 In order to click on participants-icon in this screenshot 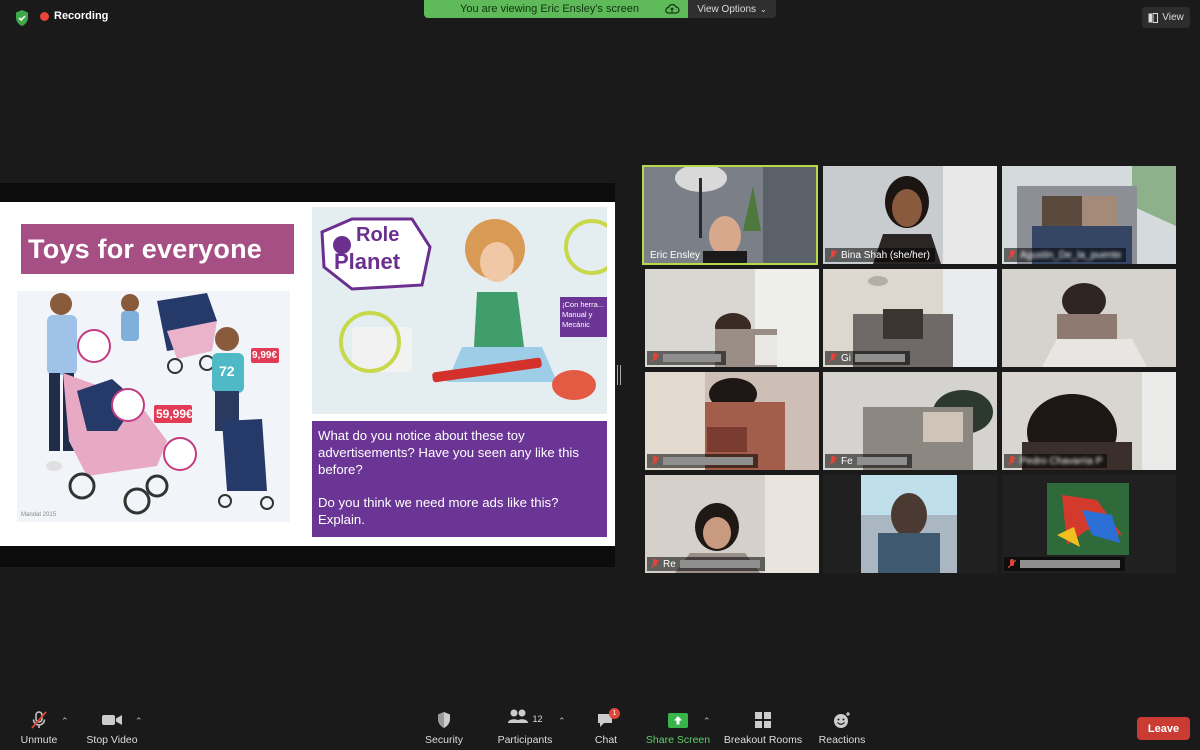, I will do `click(518, 716)`.